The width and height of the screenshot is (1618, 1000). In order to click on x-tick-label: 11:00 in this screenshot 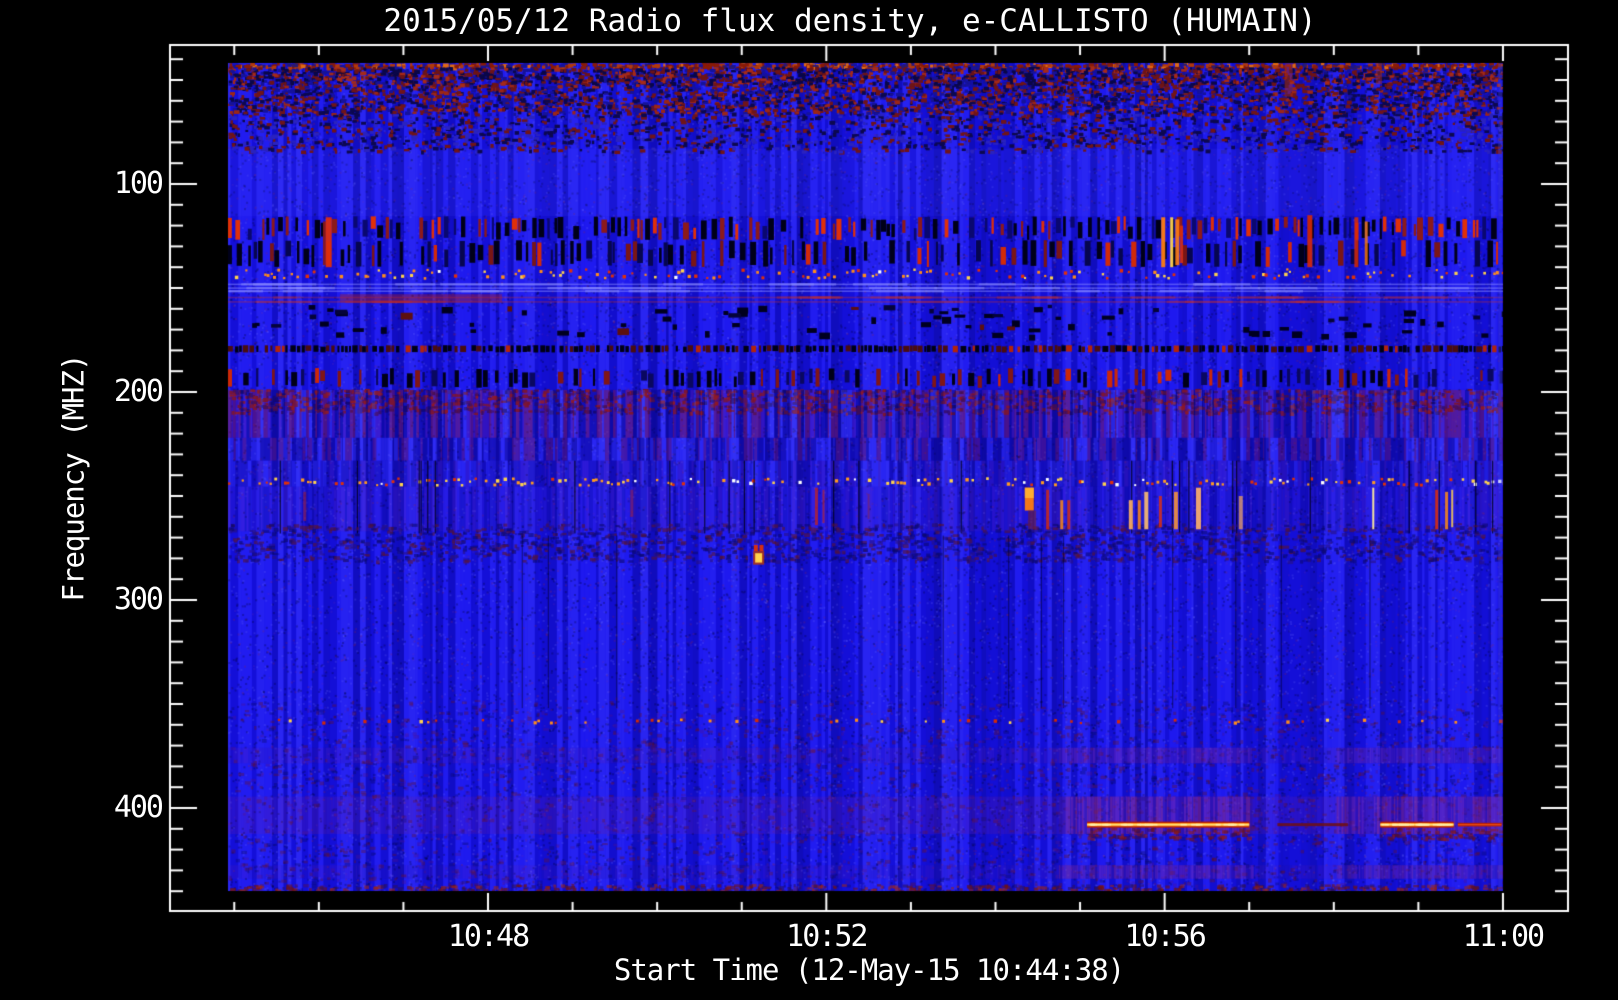, I will do `click(1503, 936)`.